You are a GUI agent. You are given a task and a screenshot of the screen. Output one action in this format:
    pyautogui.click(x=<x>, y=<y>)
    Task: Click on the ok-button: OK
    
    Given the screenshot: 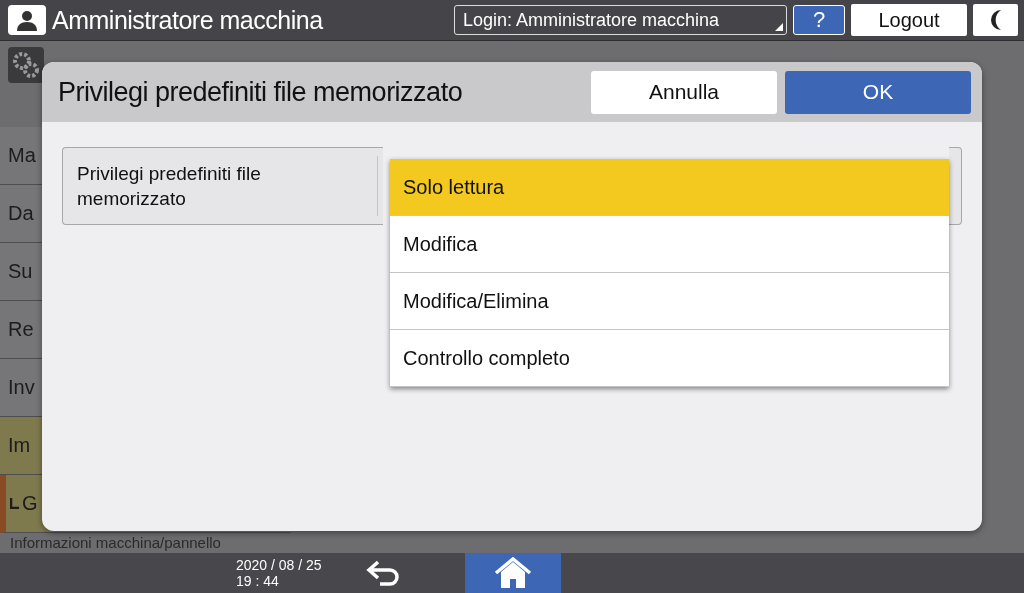 What is the action you would take?
    pyautogui.click(x=878, y=92)
    